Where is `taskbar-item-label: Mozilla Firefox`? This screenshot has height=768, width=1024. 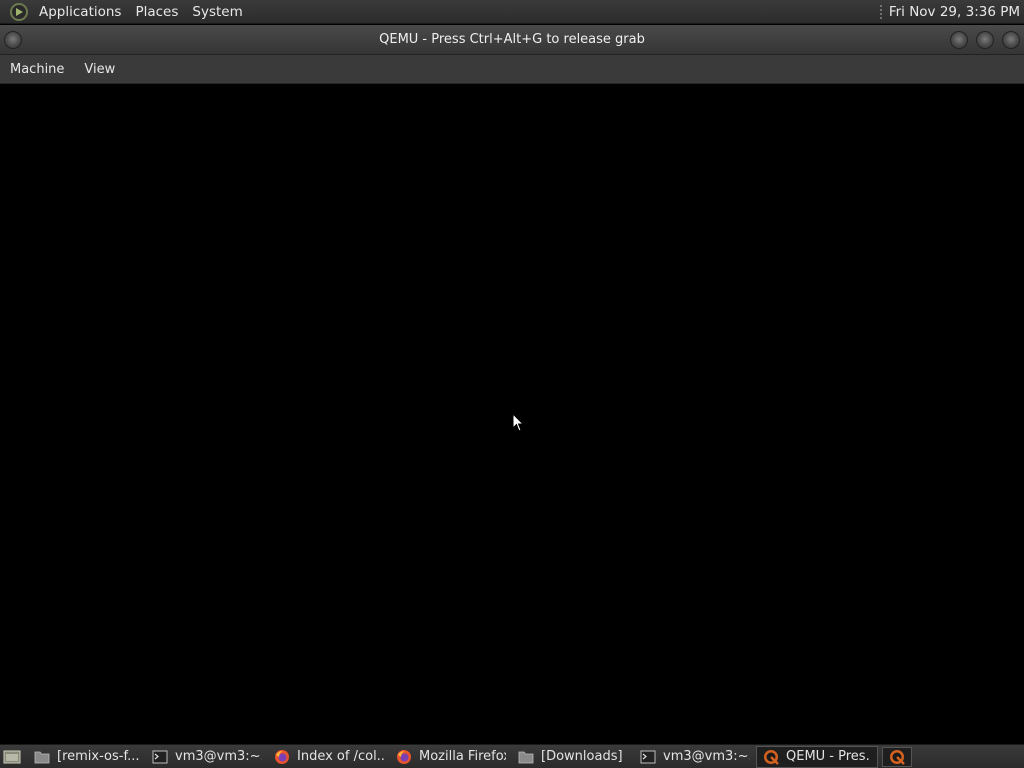
taskbar-item-label: Mozilla Firefox is located at coordinates (462, 756).